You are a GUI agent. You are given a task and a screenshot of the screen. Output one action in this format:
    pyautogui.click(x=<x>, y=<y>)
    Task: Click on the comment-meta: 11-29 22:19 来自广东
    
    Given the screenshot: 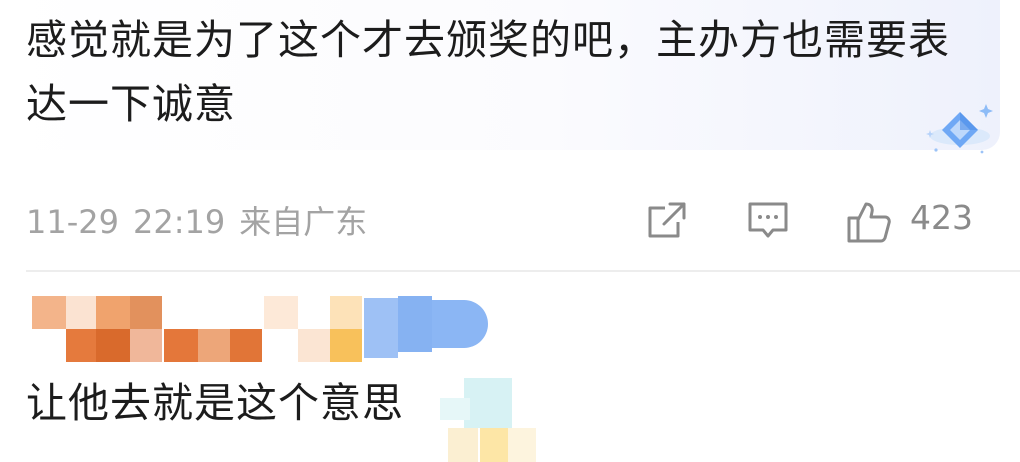 What is the action you would take?
    pyautogui.click(x=203, y=220)
    